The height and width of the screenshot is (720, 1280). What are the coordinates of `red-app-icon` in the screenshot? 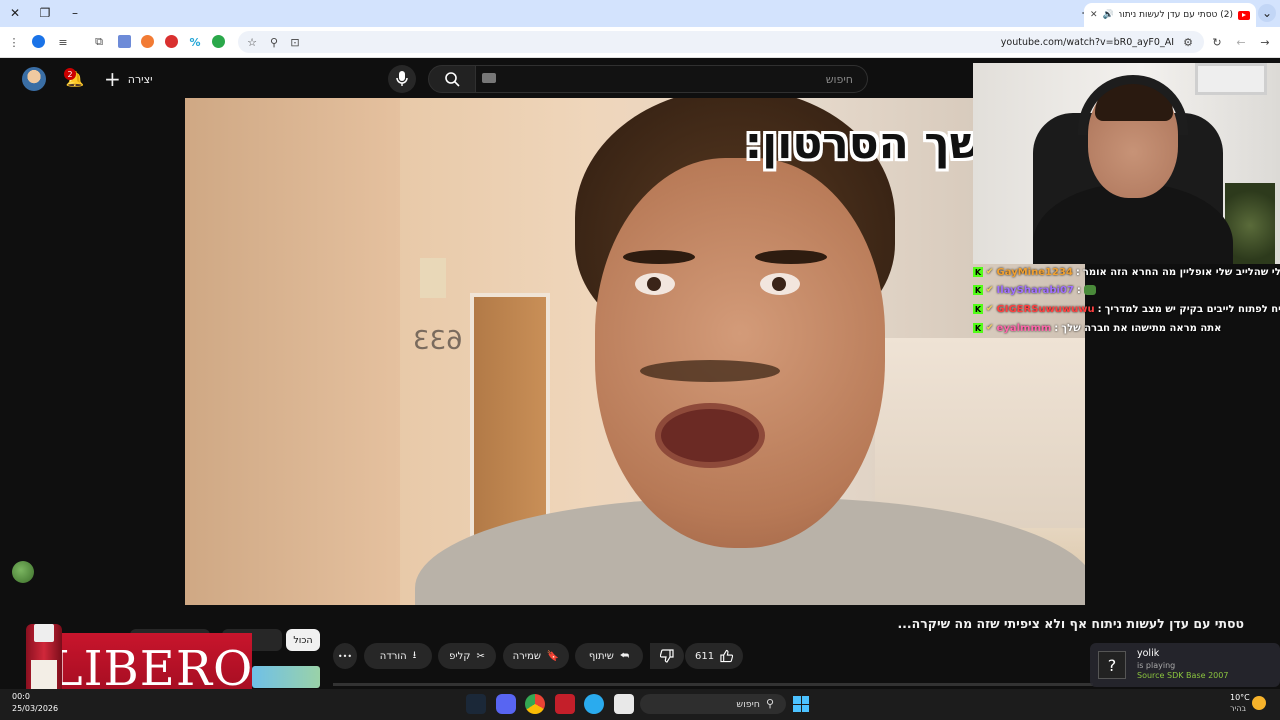 It's located at (565, 704).